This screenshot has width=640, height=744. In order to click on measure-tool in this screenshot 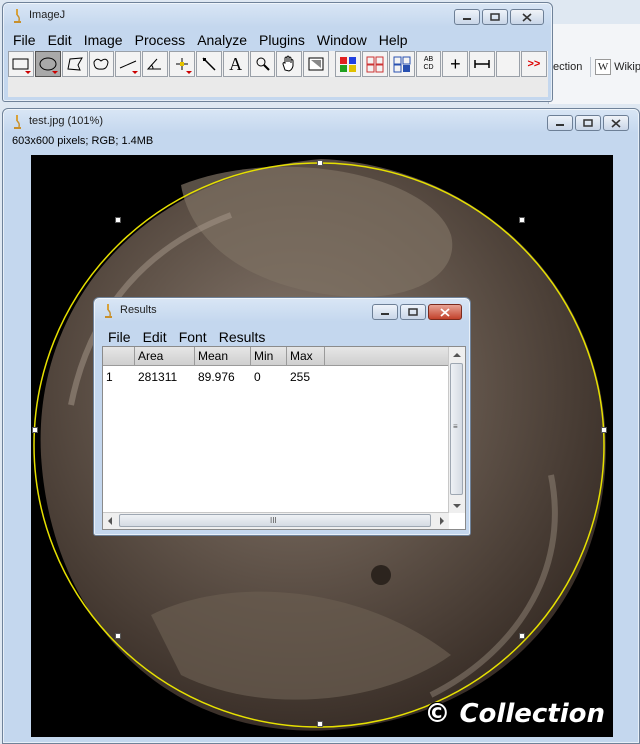, I will do `click(482, 64)`.